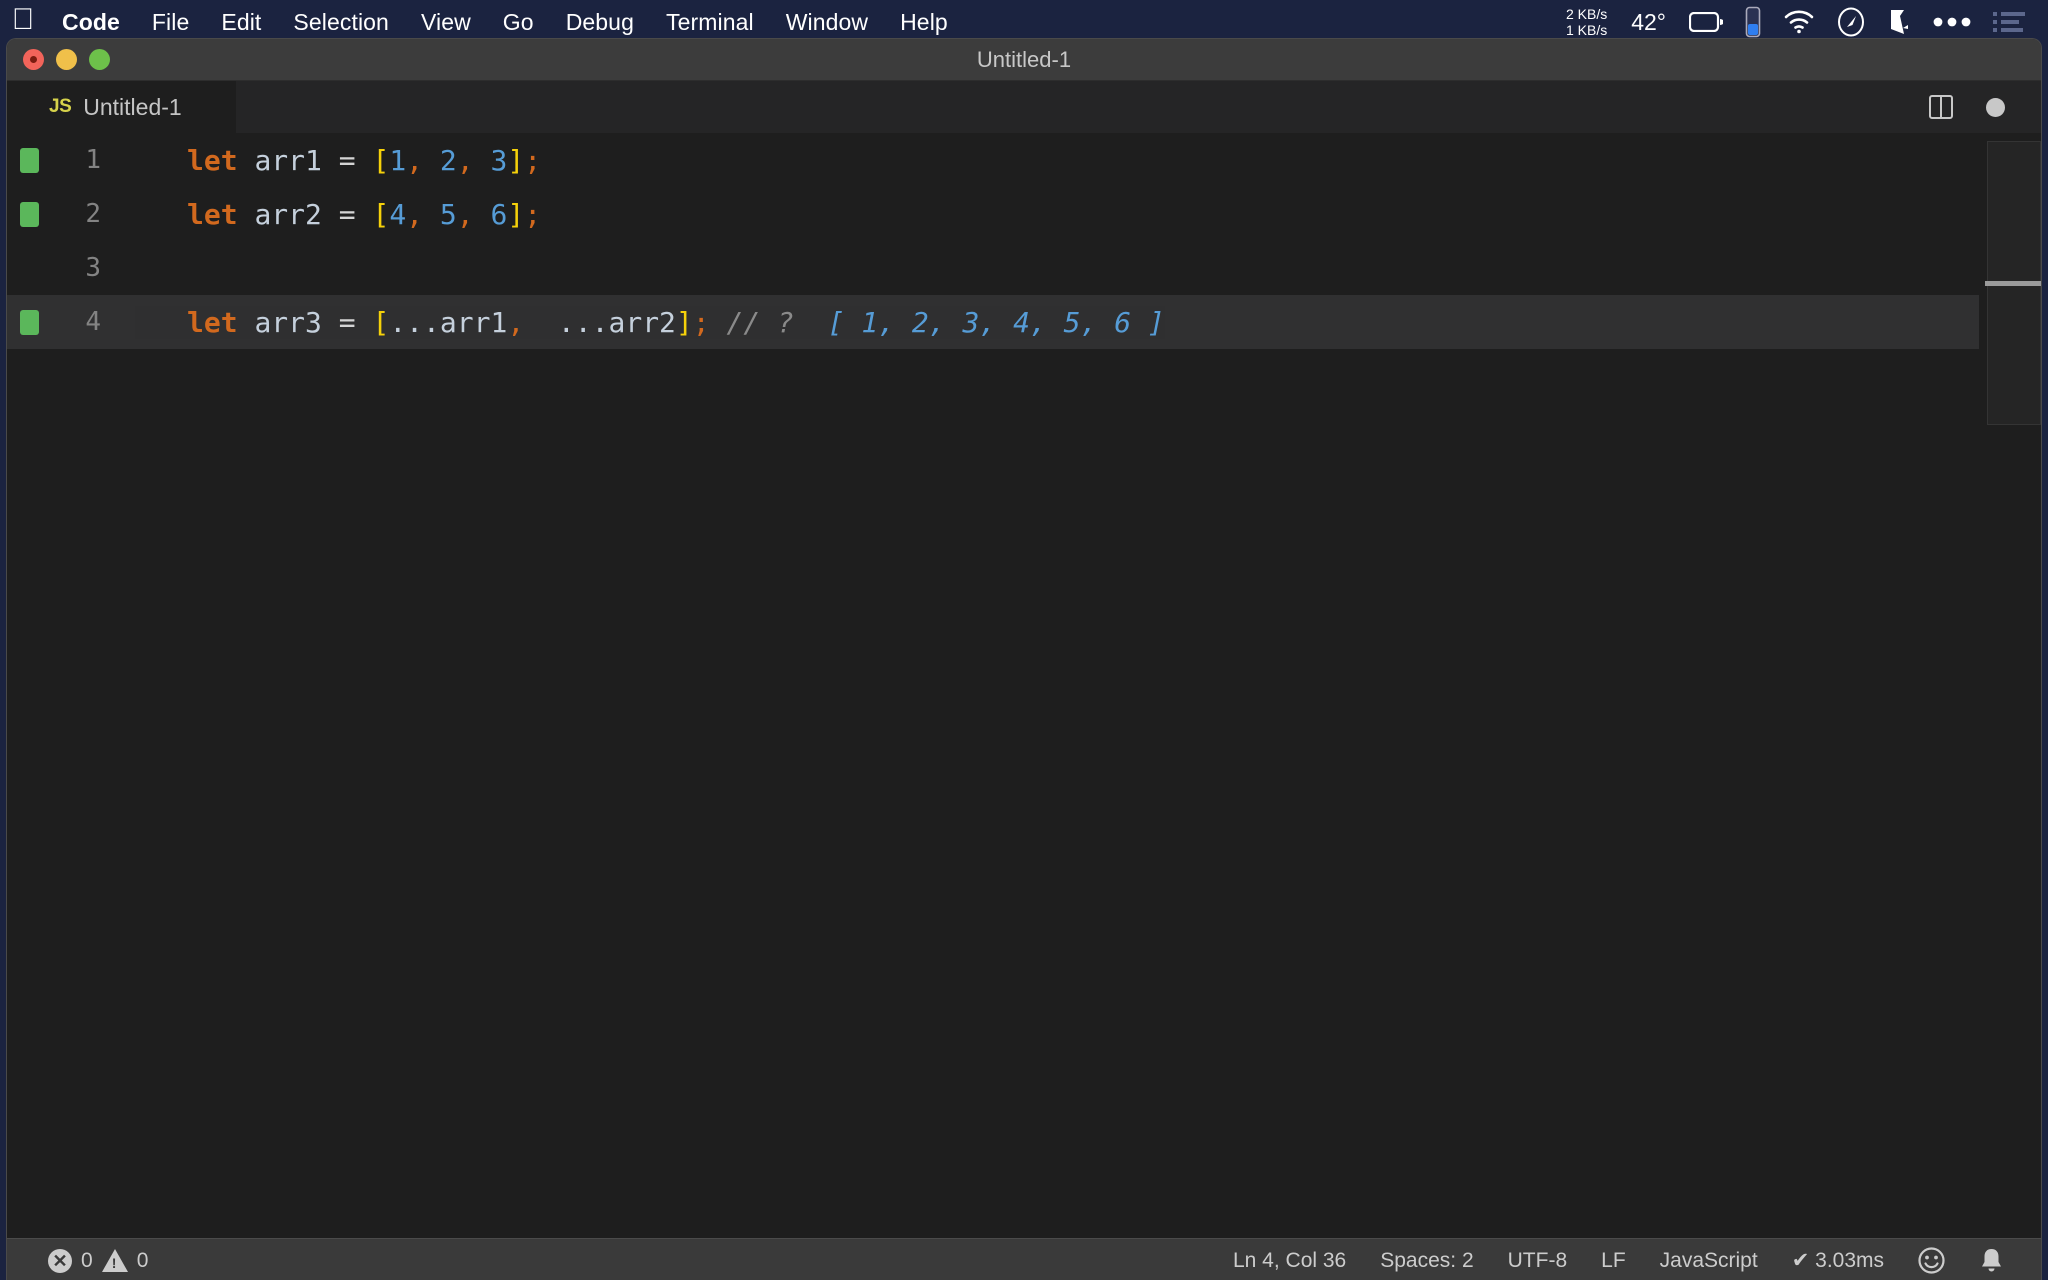  Describe the element at coordinates (114, 1260) in the screenshot. I see `warning-icon` at that location.